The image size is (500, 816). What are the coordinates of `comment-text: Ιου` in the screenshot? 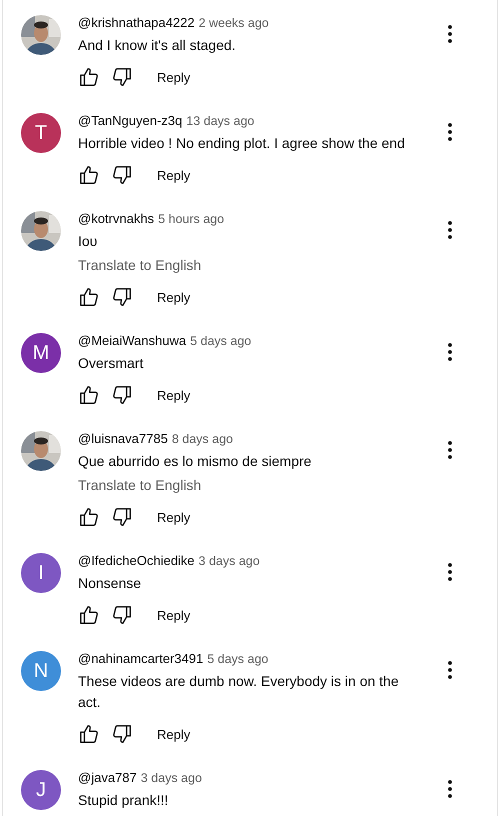 It's located at (88, 241).